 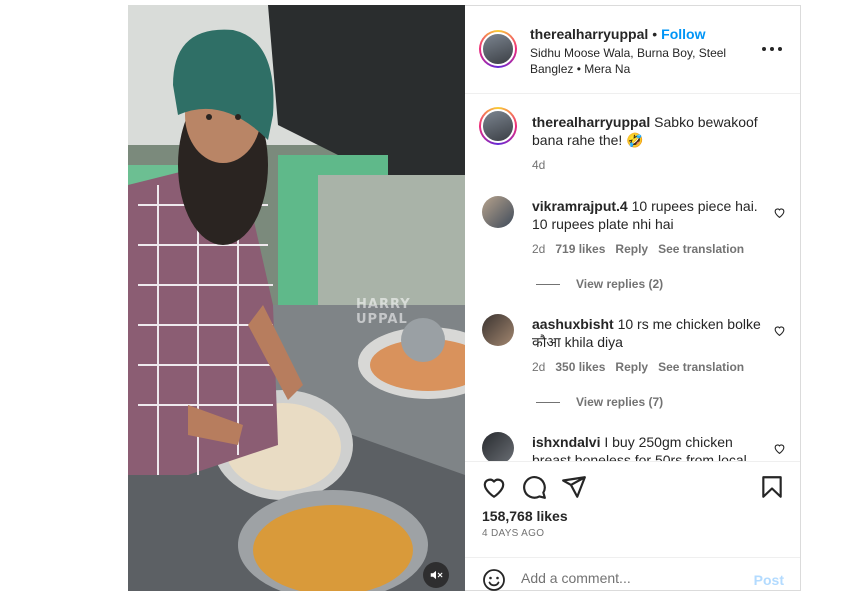 What do you see at coordinates (631, 578) in the screenshot?
I see `comment-input` at bounding box center [631, 578].